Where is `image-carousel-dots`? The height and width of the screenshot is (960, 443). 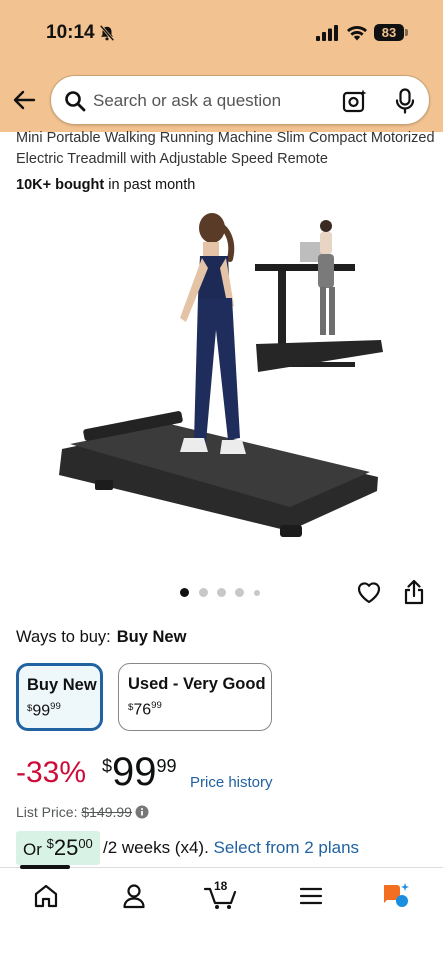
image-carousel-dots is located at coordinates (225, 593).